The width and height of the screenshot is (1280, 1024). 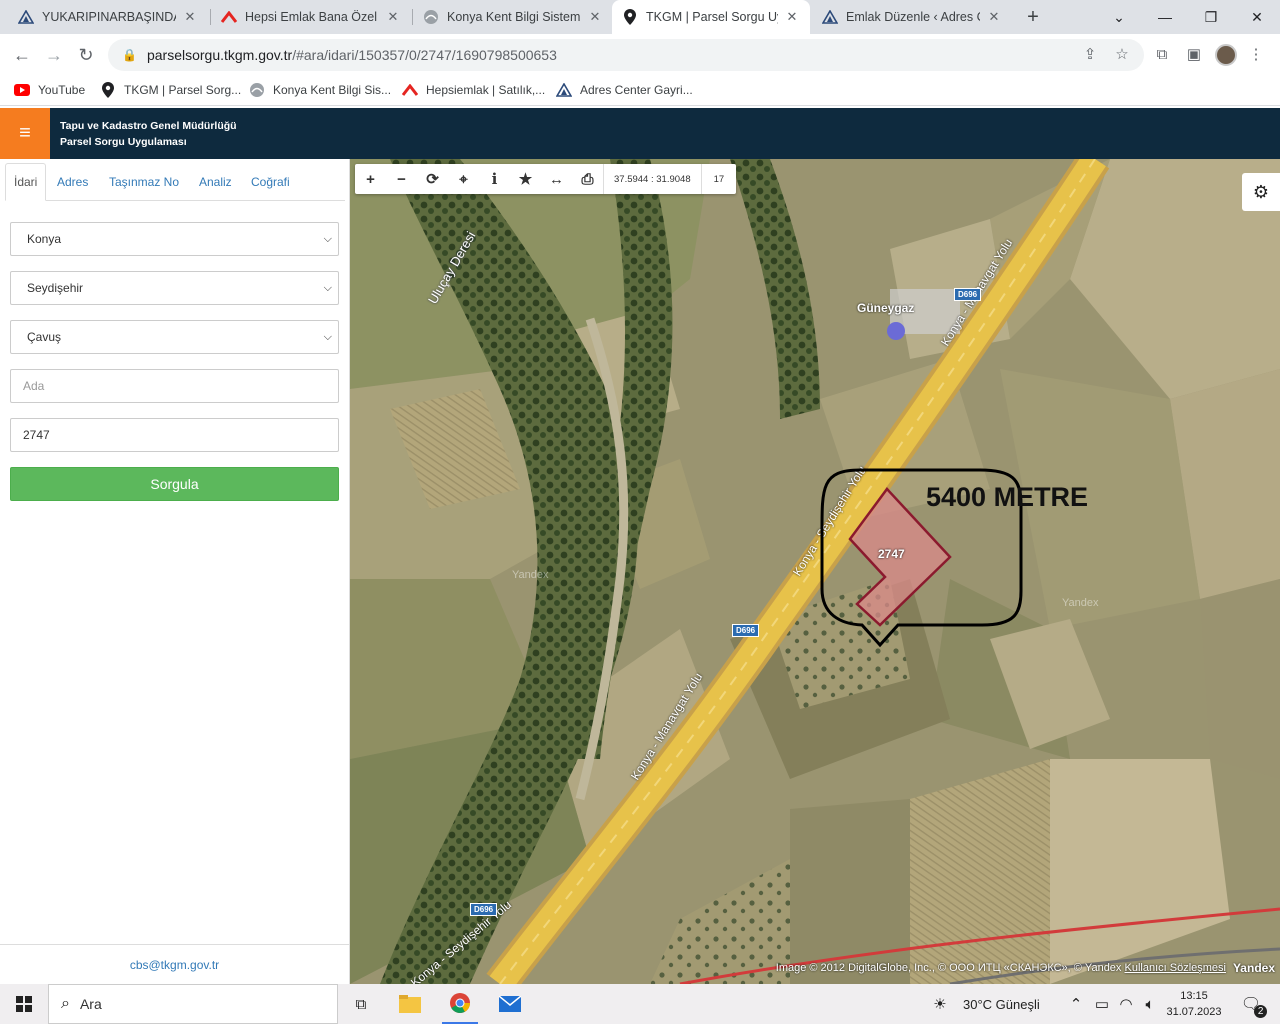 What do you see at coordinates (1261, 192) in the screenshot?
I see `gear-icon: ⚙` at bounding box center [1261, 192].